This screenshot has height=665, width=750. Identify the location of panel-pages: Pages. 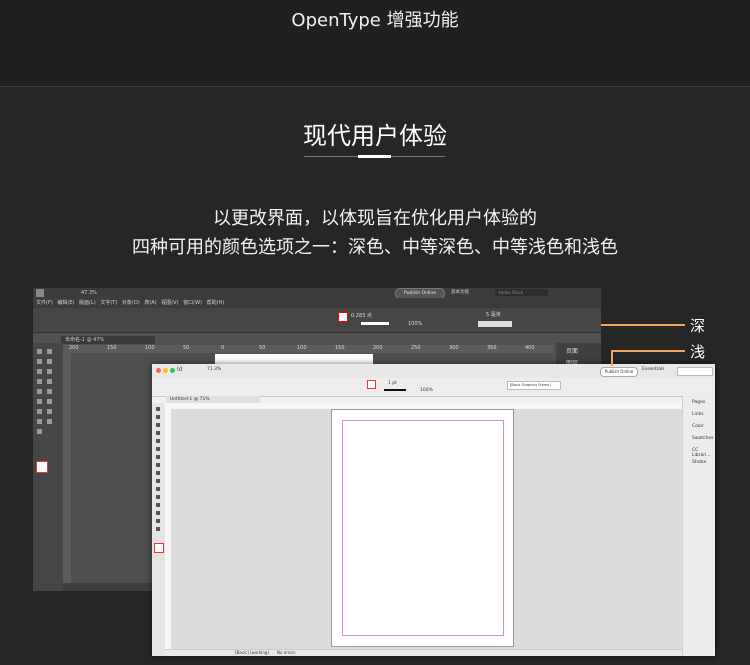
(699, 402).